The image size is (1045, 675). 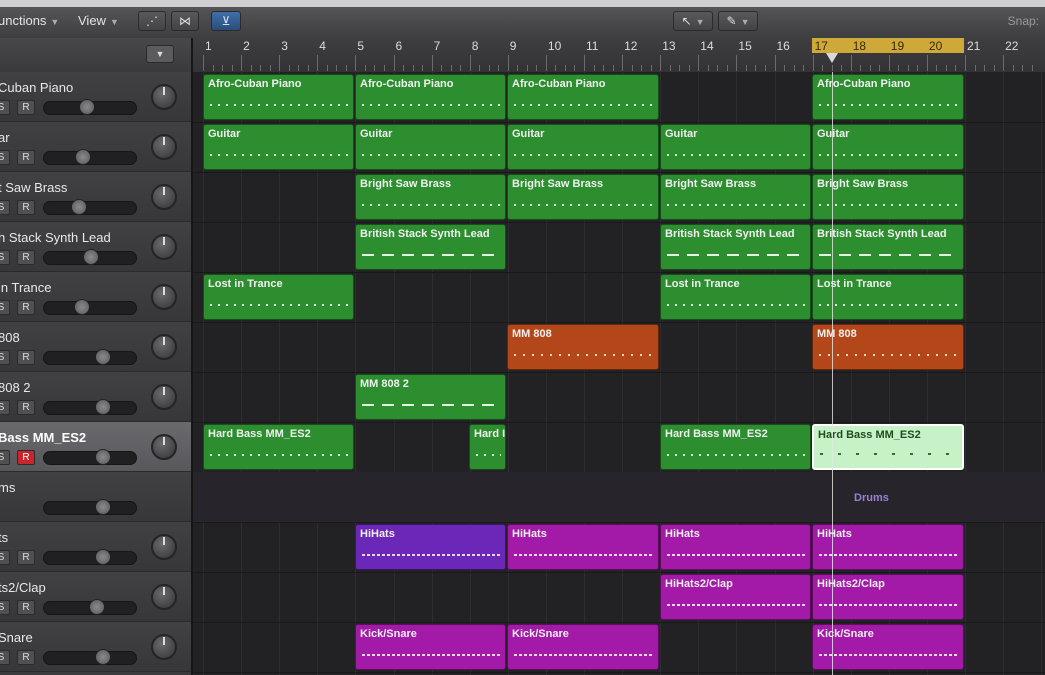 What do you see at coordinates (95, 497) in the screenshot?
I see `track-header: ms` at bounding box center [95, 497].